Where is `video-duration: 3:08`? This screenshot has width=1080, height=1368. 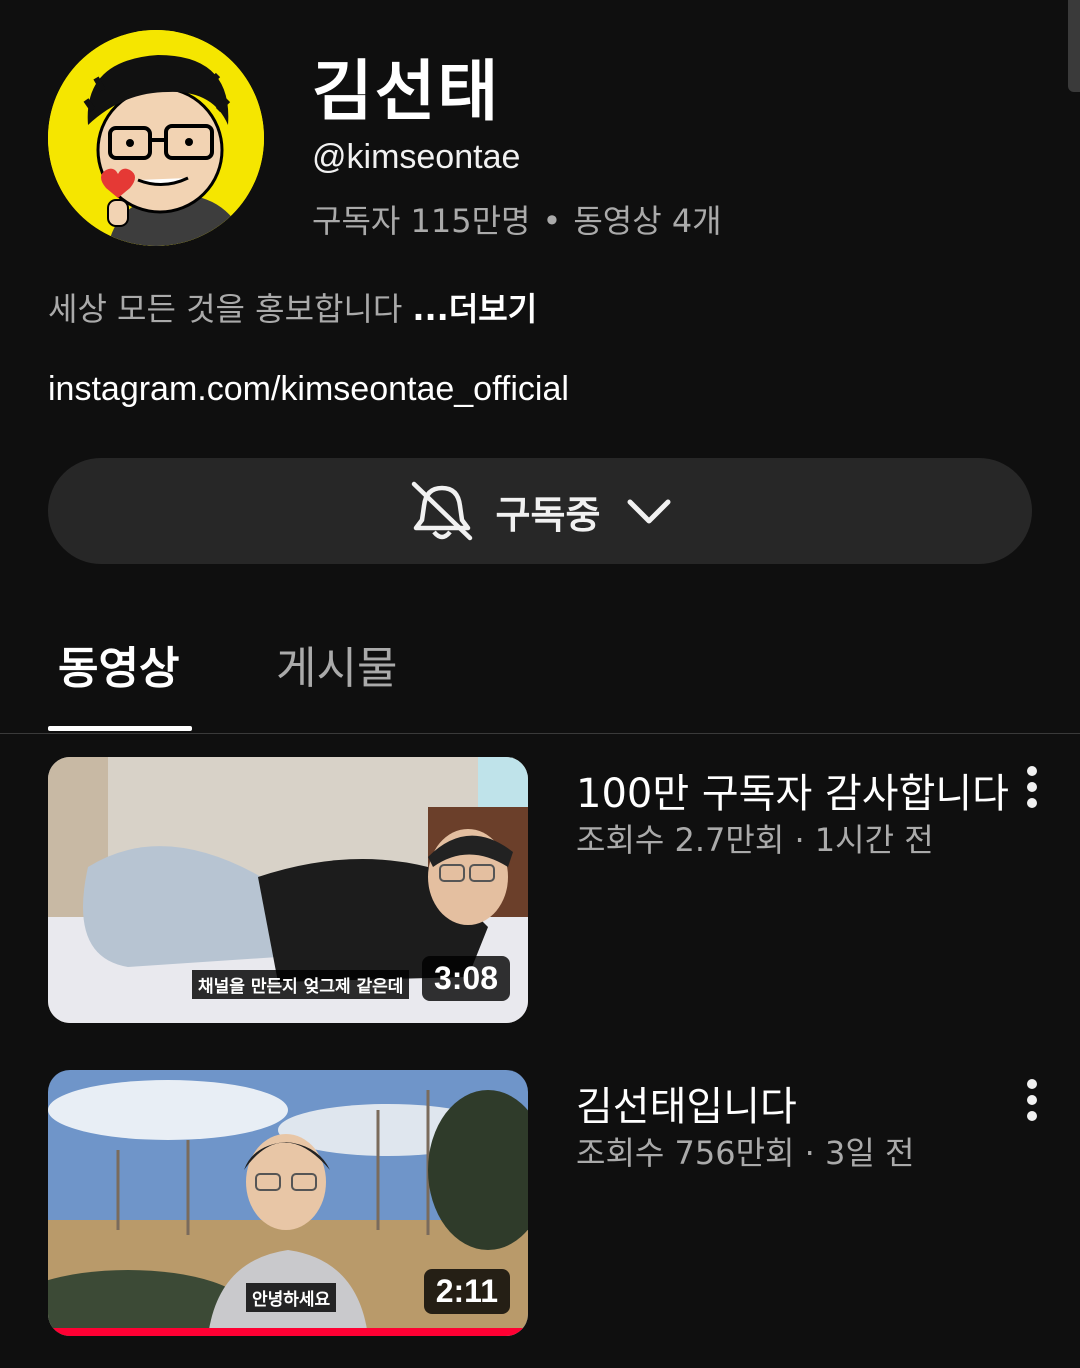 video-duration: 3:08 is located at coordinates (465, 978).